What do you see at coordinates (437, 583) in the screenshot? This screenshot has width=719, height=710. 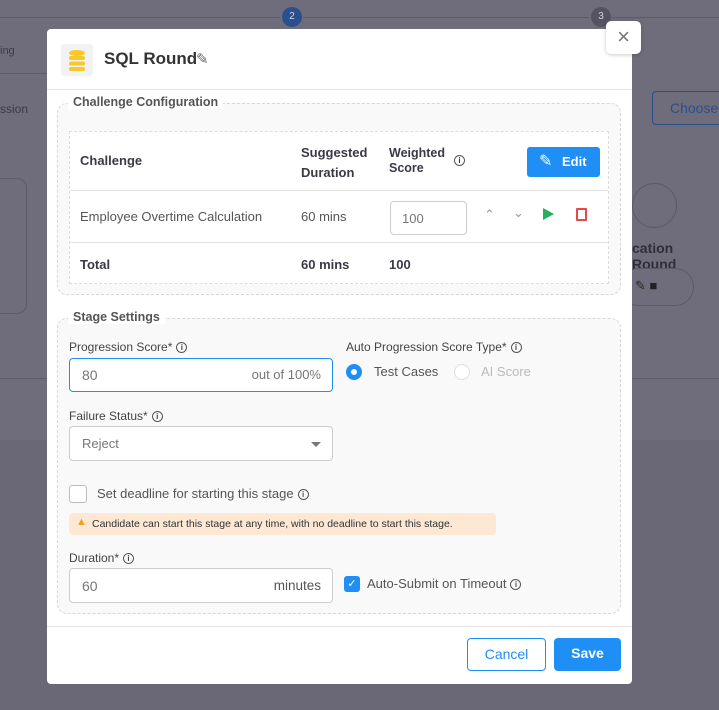 I see `label-text: Auto-Submit on Timeout` at bounding box center [437, 583].